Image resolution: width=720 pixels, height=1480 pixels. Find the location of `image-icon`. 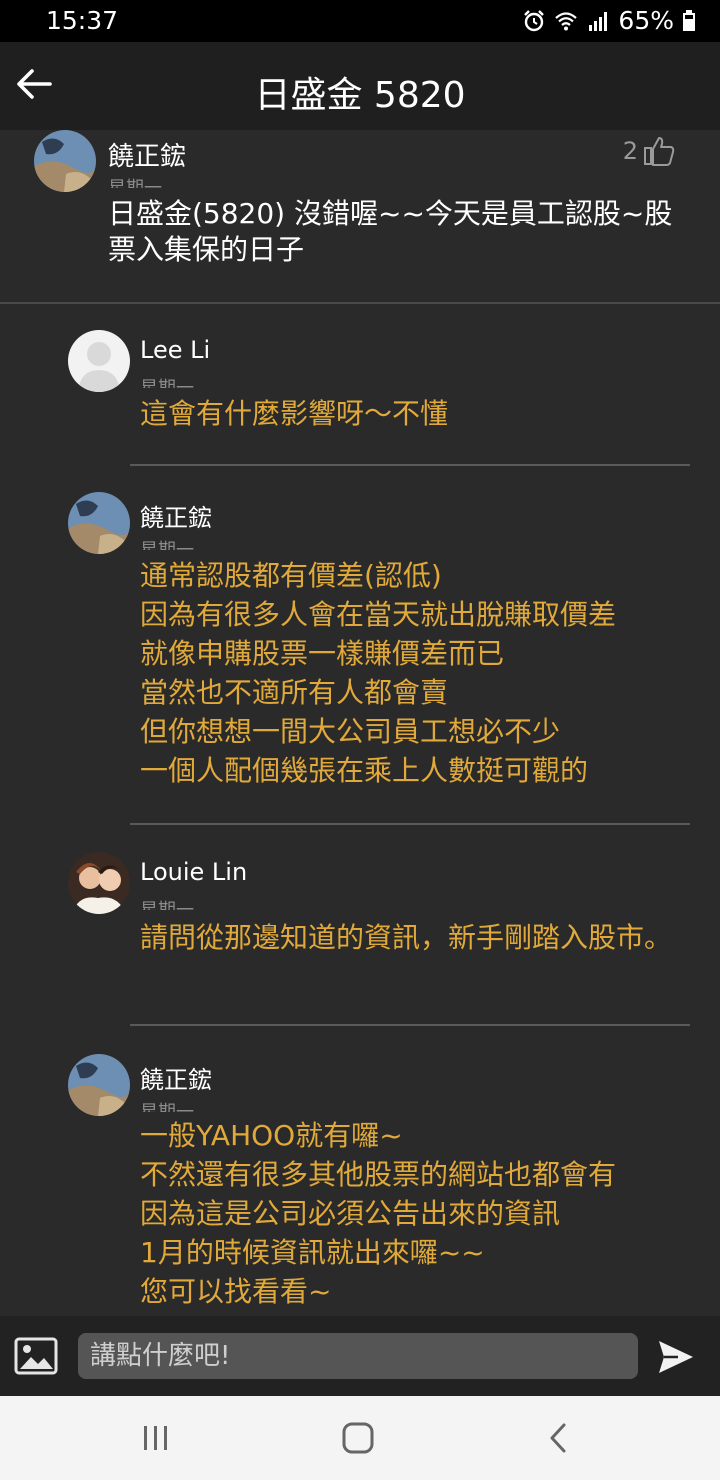

image-icon is located at coordinates (36, 1356).